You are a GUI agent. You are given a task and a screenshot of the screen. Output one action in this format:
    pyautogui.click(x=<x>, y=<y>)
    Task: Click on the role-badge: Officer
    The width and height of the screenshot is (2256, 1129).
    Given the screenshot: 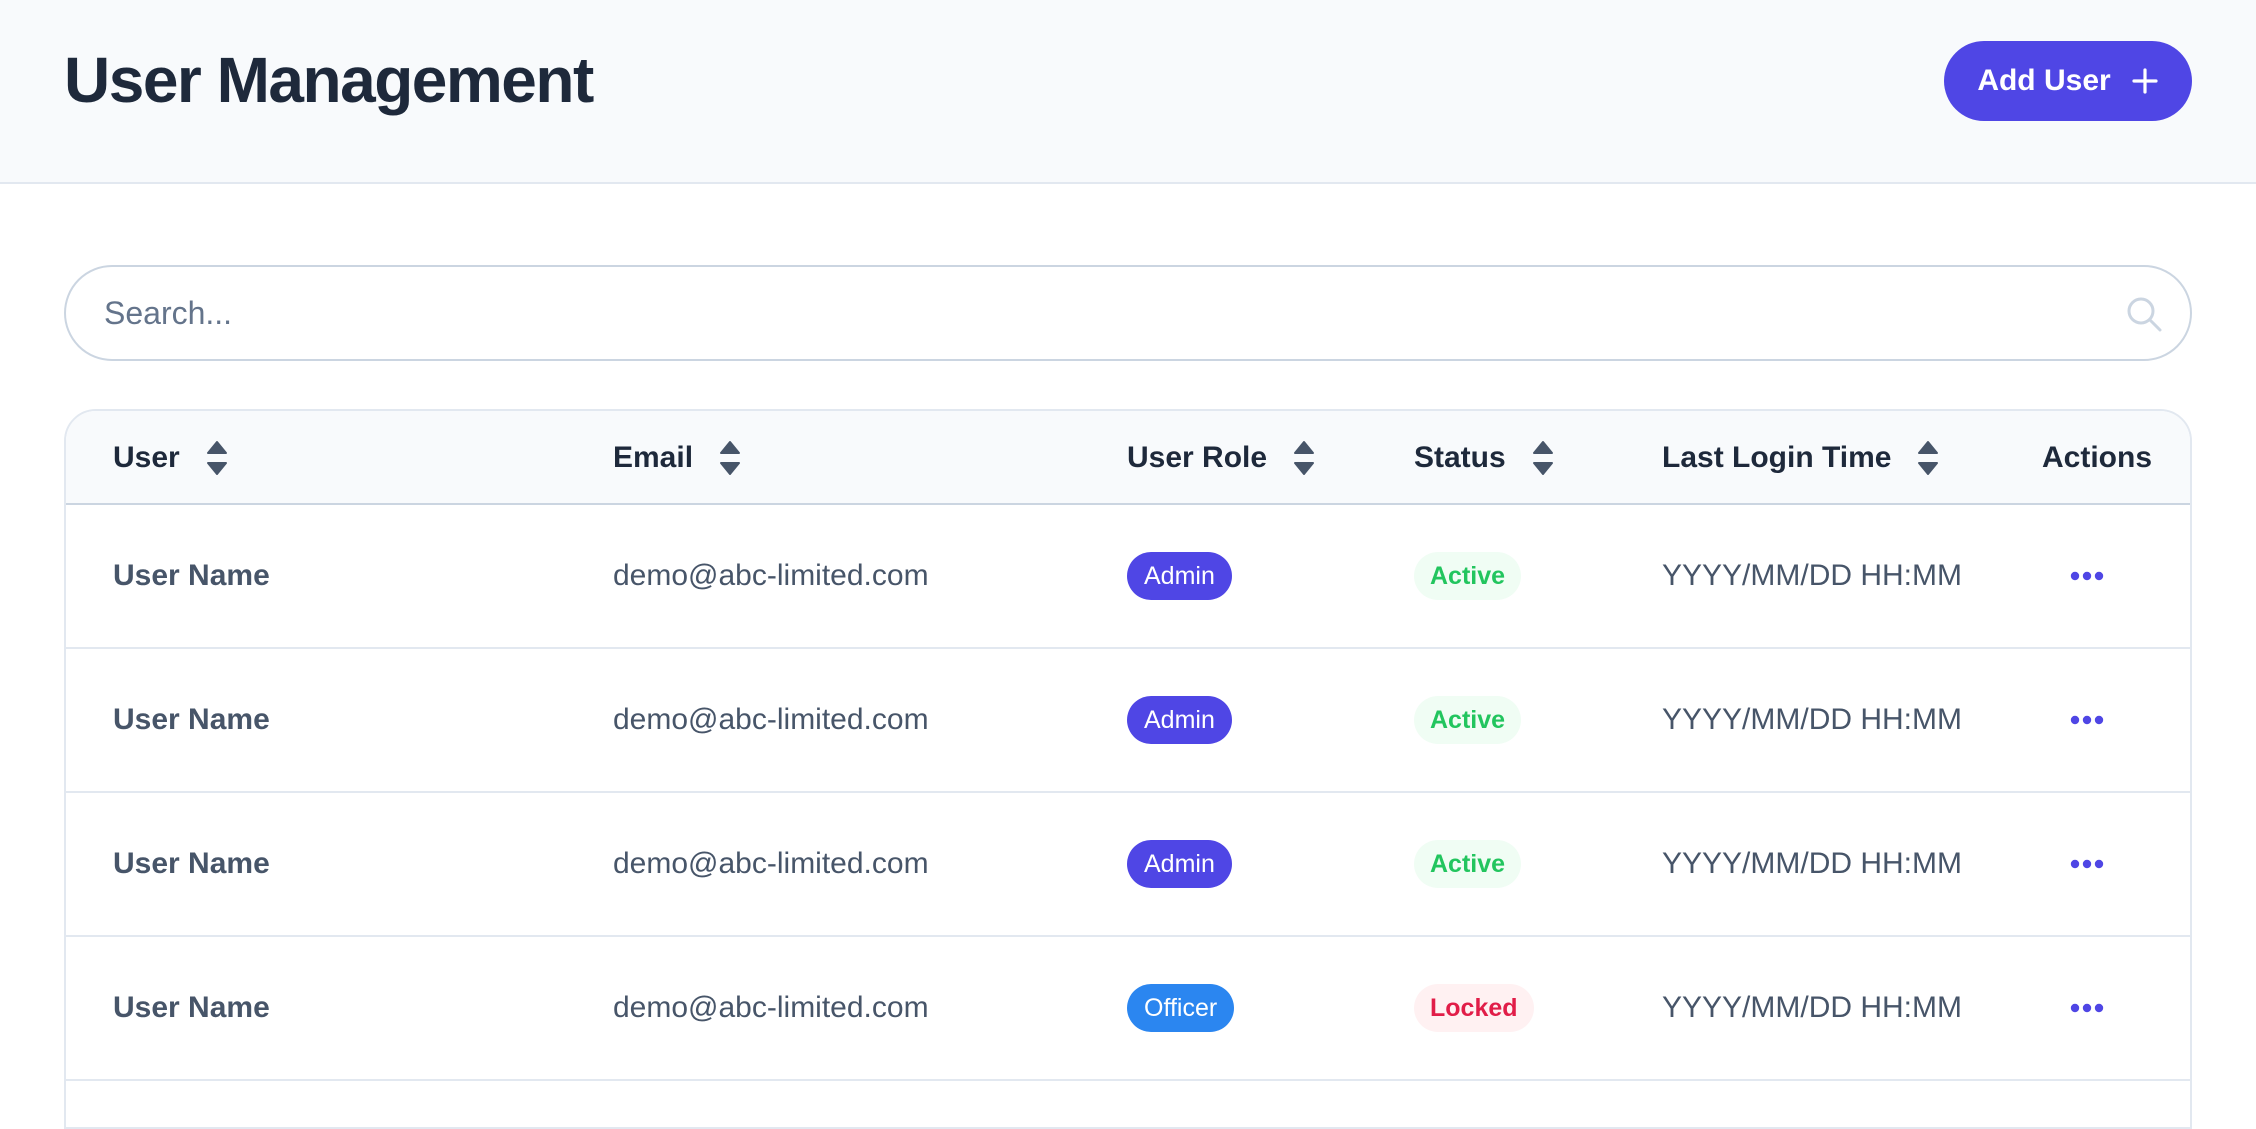 What is the action you would take?
    pyautogui.click(x=1181, y=1008)
    